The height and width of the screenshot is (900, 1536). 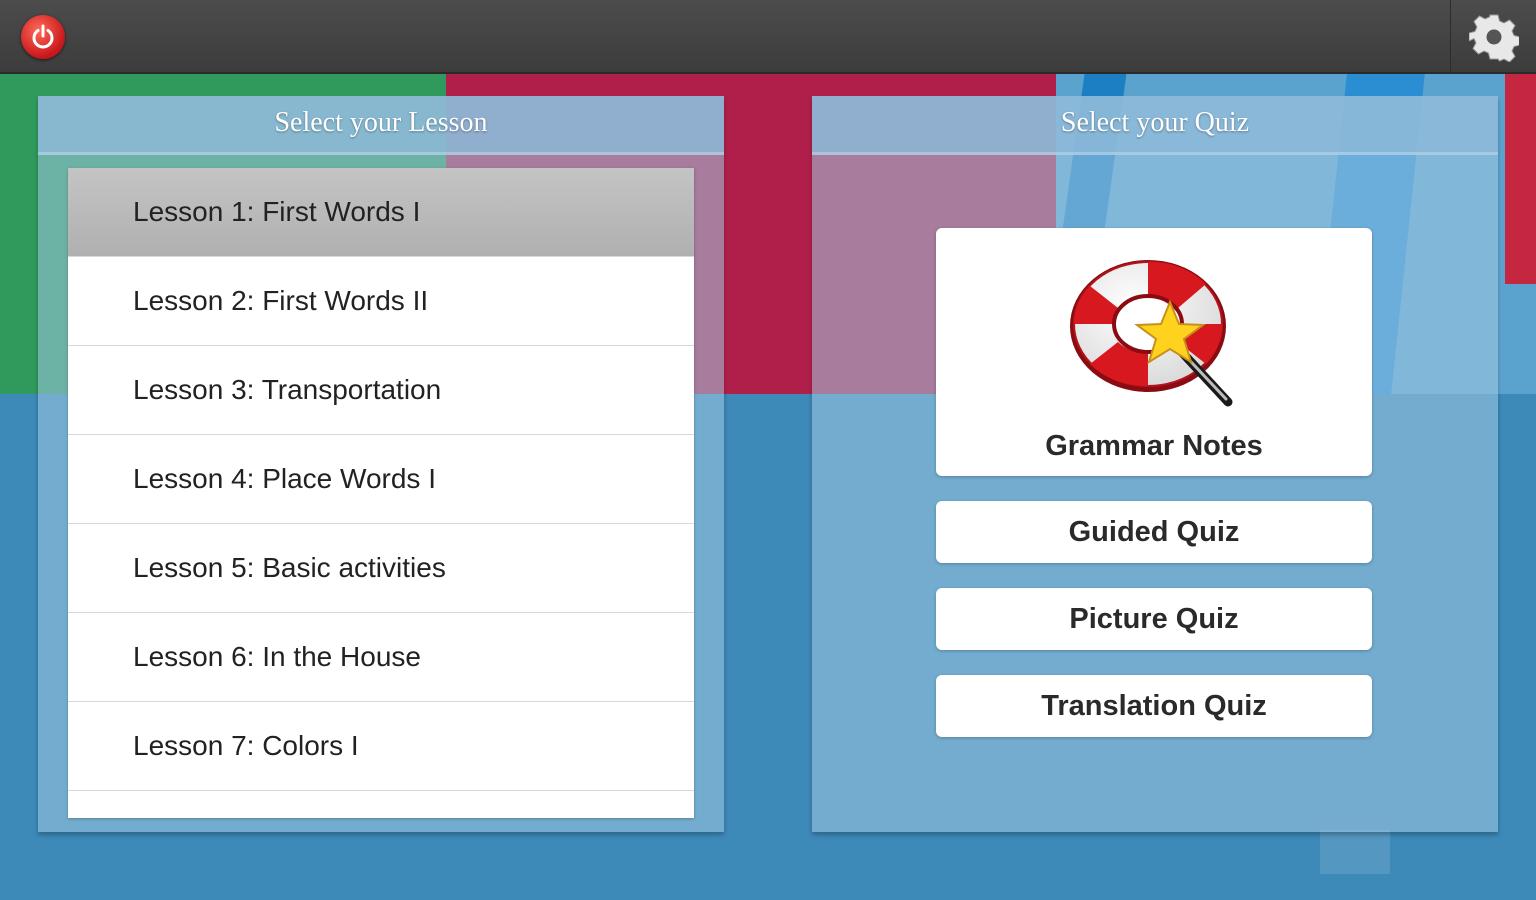 I want to click on guided-quiz-button: Guided Quiz, so click(x=1154, y=532).